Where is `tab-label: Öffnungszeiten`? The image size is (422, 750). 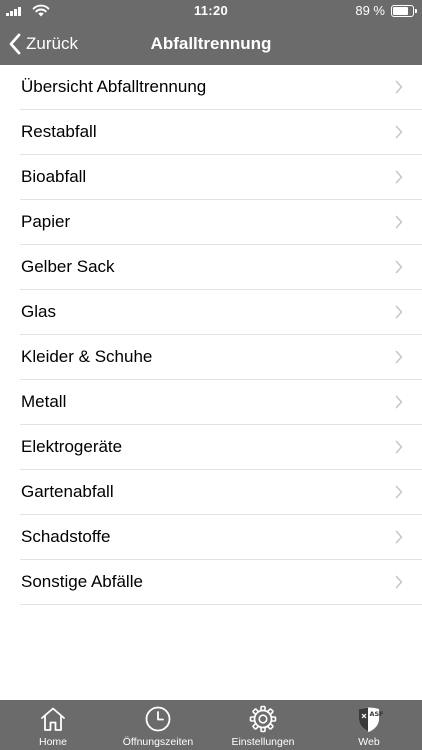 tab-label: Öffnungszeiten is located at coordinates (158, 742).